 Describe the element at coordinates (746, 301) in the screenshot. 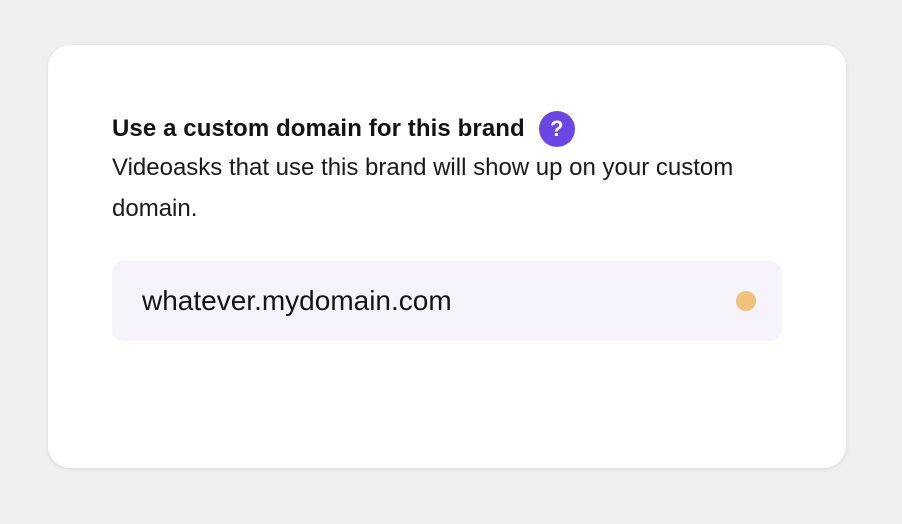

I see `status-dot-icon` at that location.